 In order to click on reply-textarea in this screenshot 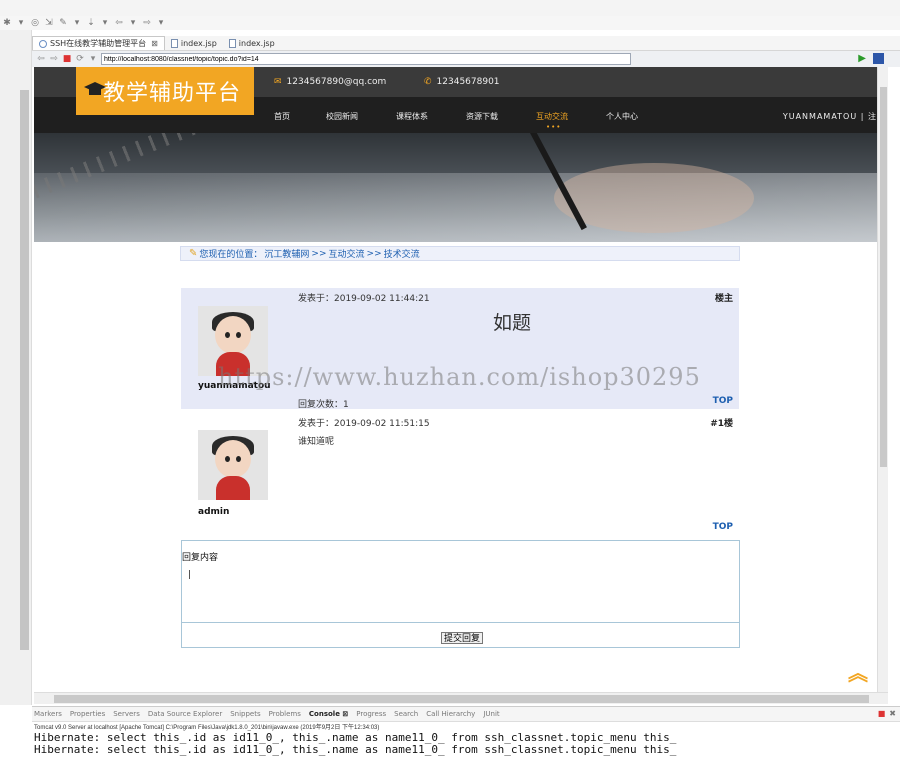, I will do `click(461, 593)`.